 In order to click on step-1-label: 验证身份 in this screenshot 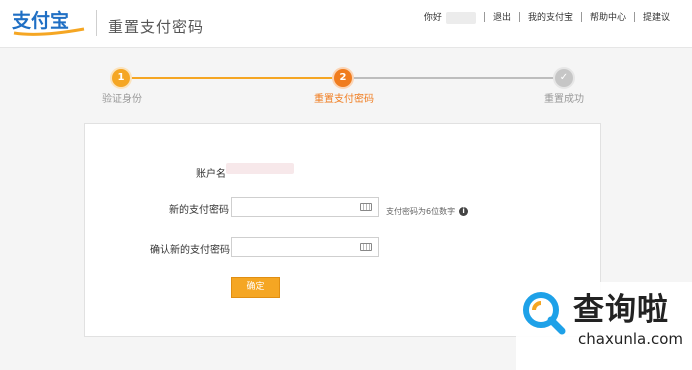, I will do `click(122, 99)`.